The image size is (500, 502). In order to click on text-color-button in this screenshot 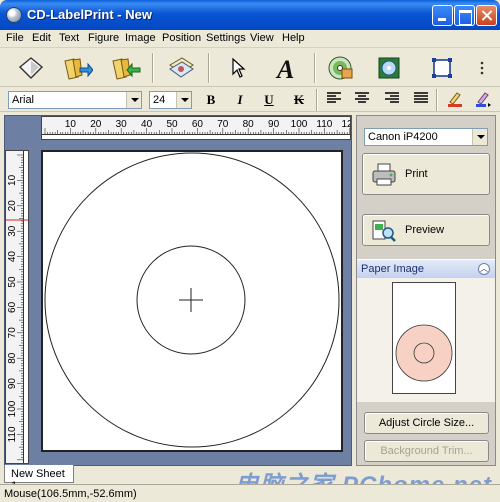, I will do `click(455, 100)`.